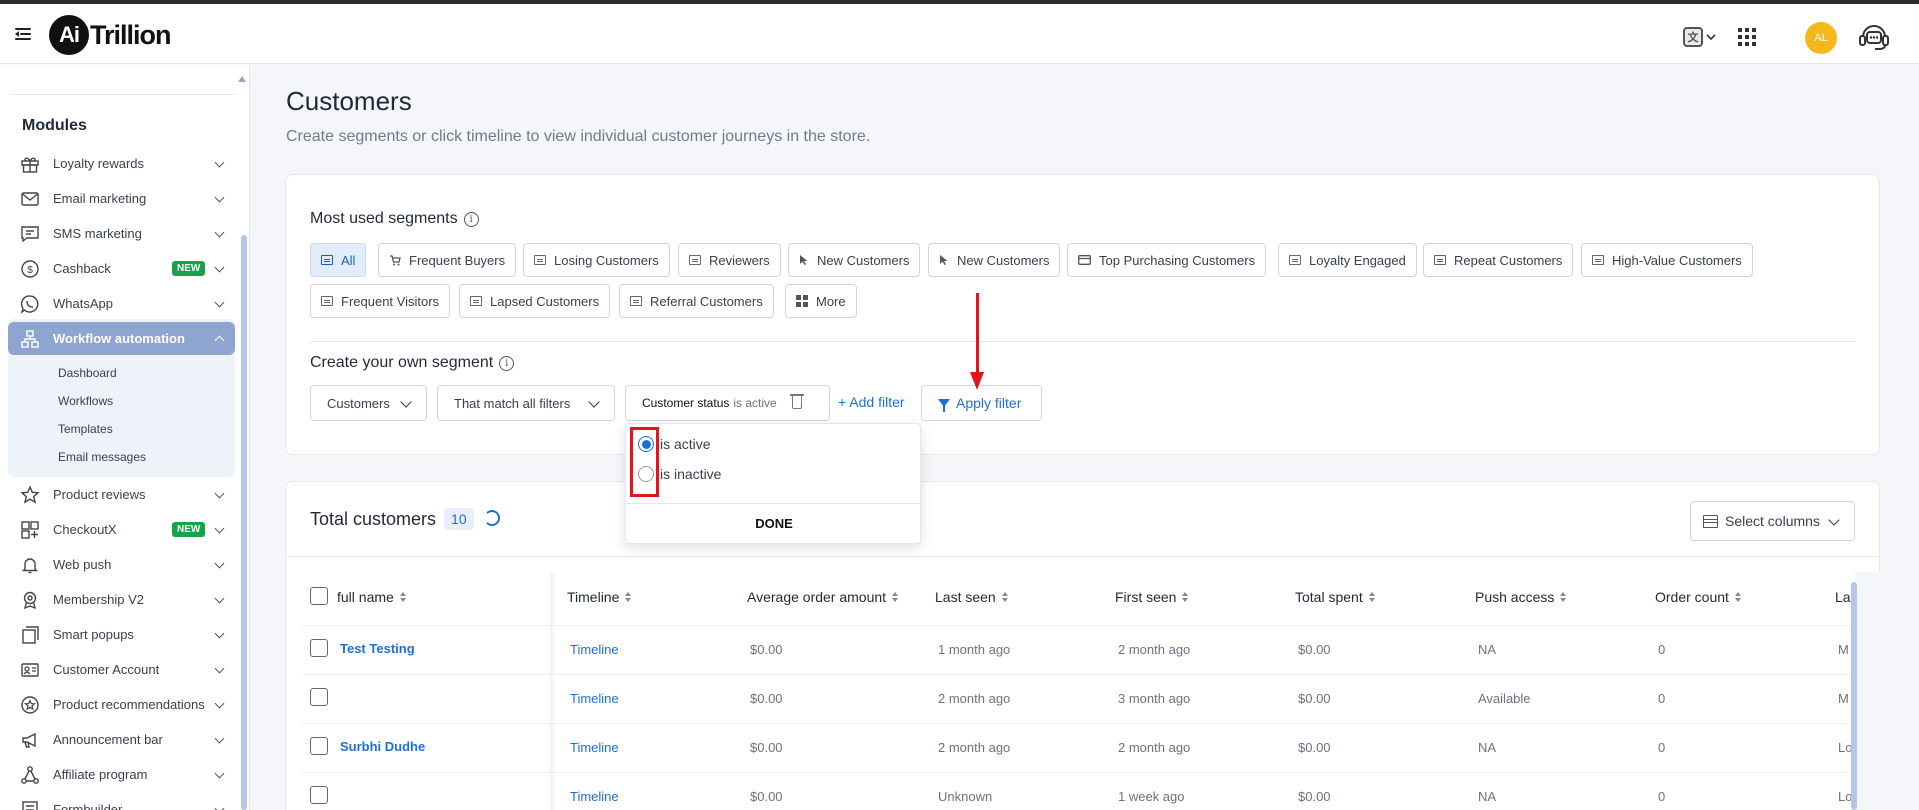 This screenshot has width=1919, height=810. What do you see at coordinates (368, 403) in the screenshot?
I see `entity-select: Customers` at bounding box center [368, 403].